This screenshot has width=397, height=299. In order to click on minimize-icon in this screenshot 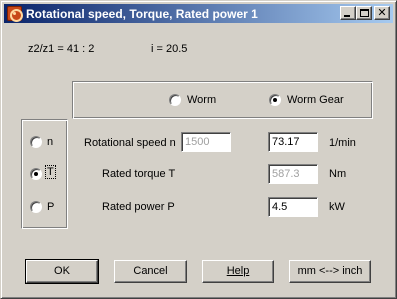, I will do `click(347, 16)`.